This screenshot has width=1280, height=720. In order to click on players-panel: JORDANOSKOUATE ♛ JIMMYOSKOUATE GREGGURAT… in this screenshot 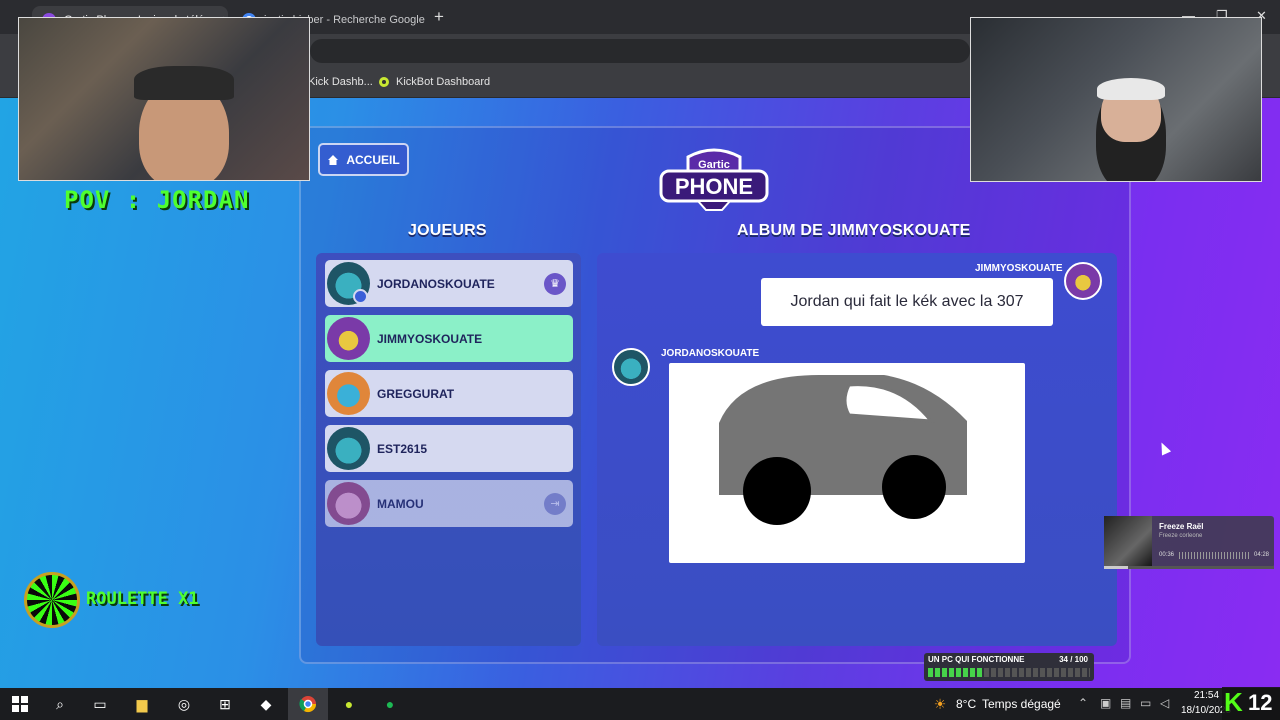, I will do `click(448, 449)`.